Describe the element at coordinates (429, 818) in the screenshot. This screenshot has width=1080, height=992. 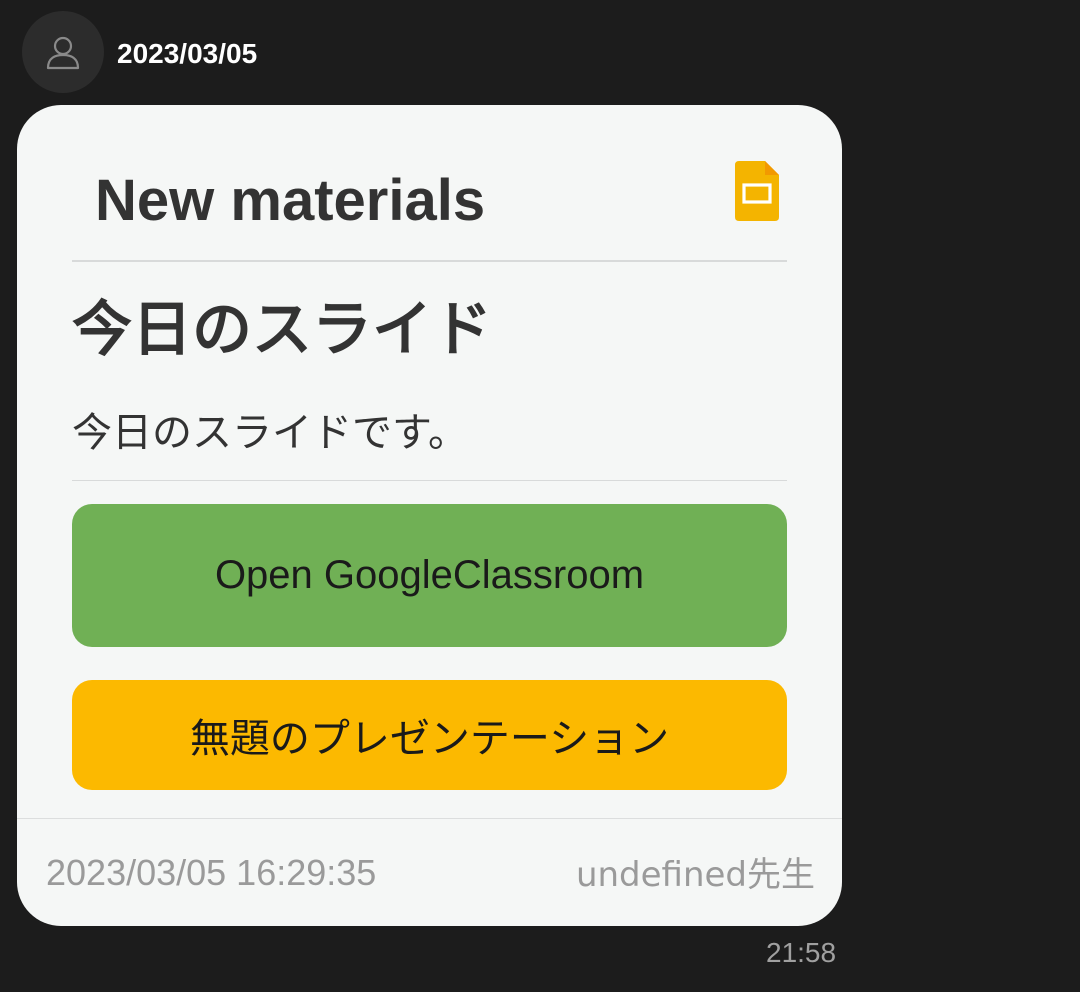
I see `footer-divider` at that location.